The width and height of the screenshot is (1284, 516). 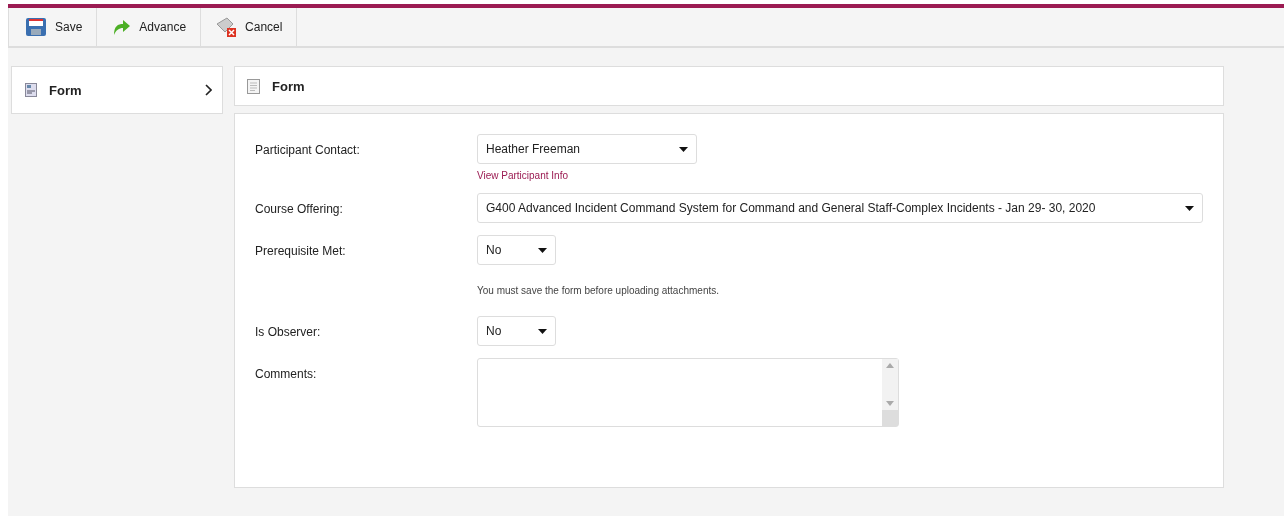 I want to click on resize-handle, so click(x=890, y=418).